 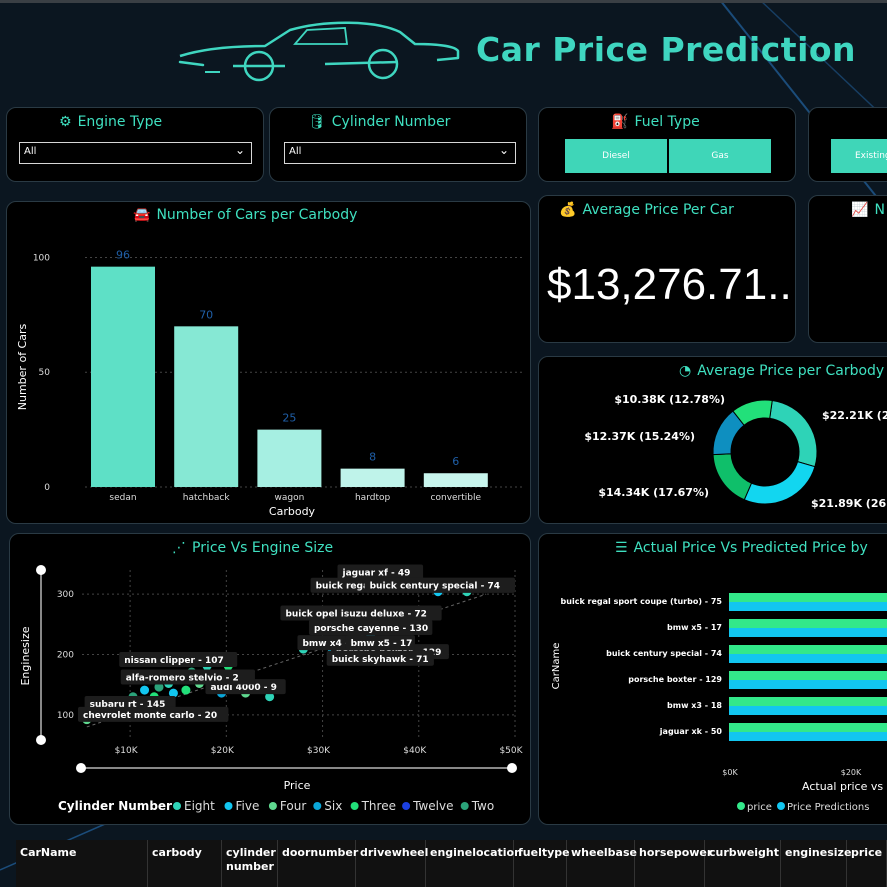 I want to click on chevron-down-icon: ⌄, so click(x=239, y=150).